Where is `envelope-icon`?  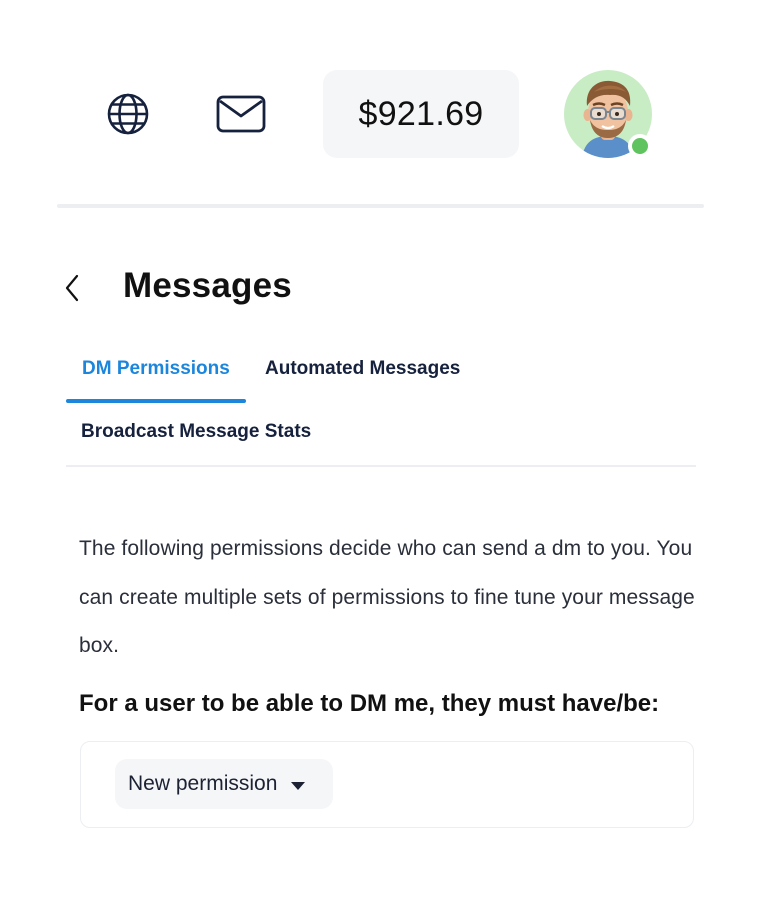 envelope-icon is located at coordinates (241, 114).